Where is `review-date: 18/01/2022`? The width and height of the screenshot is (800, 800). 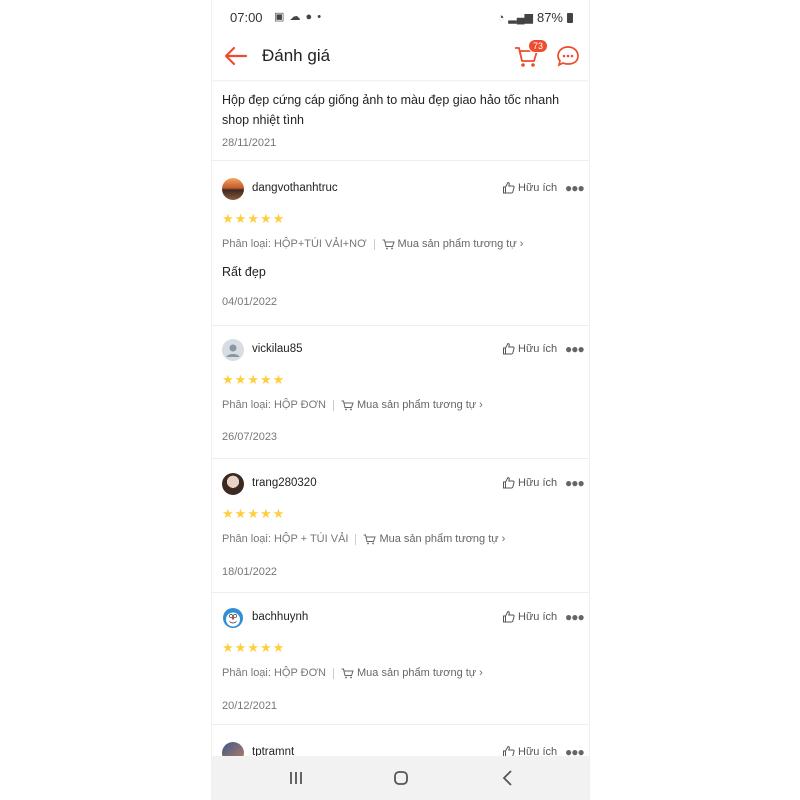
review-date: 18/01/2022 is located at coordinates (250, 572).